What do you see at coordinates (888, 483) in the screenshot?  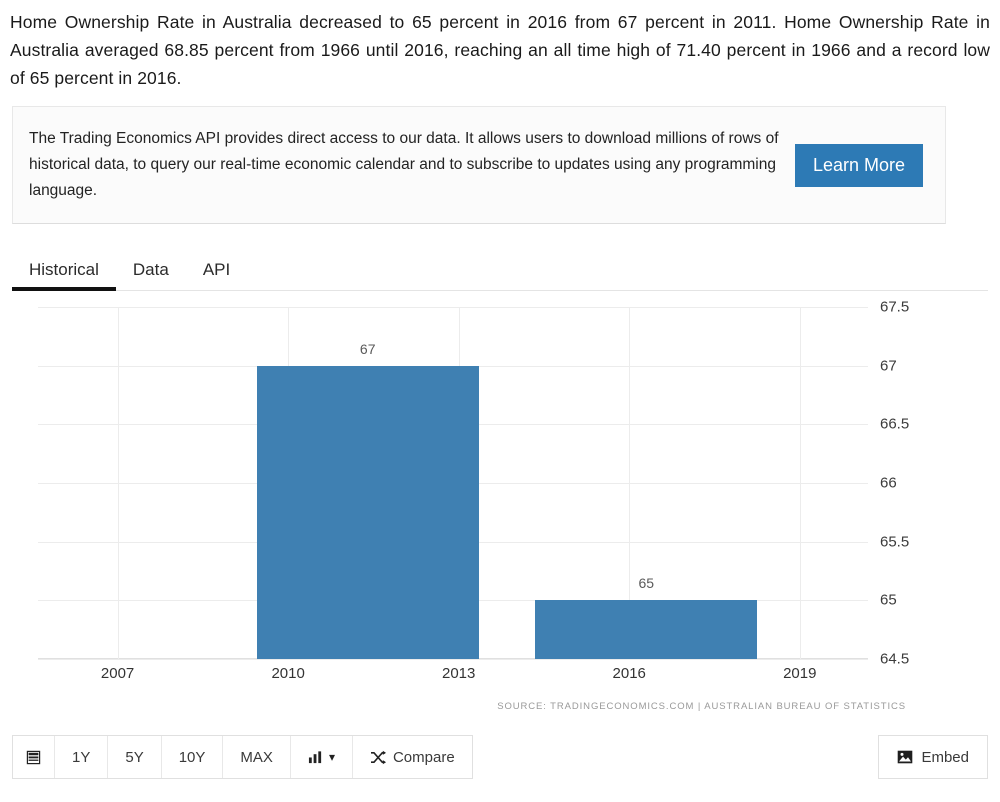 I see `y-axis-tick-label: 66` at bounding box center [888, 483].